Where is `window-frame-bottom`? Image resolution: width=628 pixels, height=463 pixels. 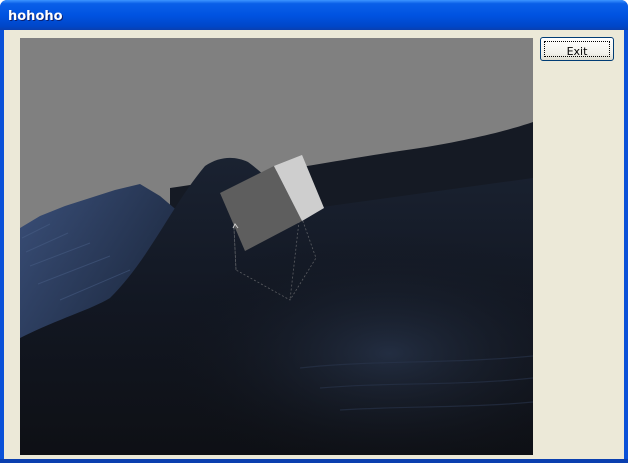 window-frame-bottom is located at coordinates (314, 461).